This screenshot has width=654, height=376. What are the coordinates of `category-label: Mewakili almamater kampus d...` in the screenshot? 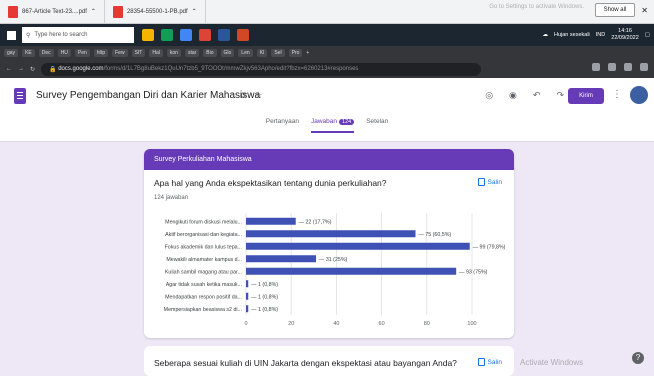 It's located at (204, 260).